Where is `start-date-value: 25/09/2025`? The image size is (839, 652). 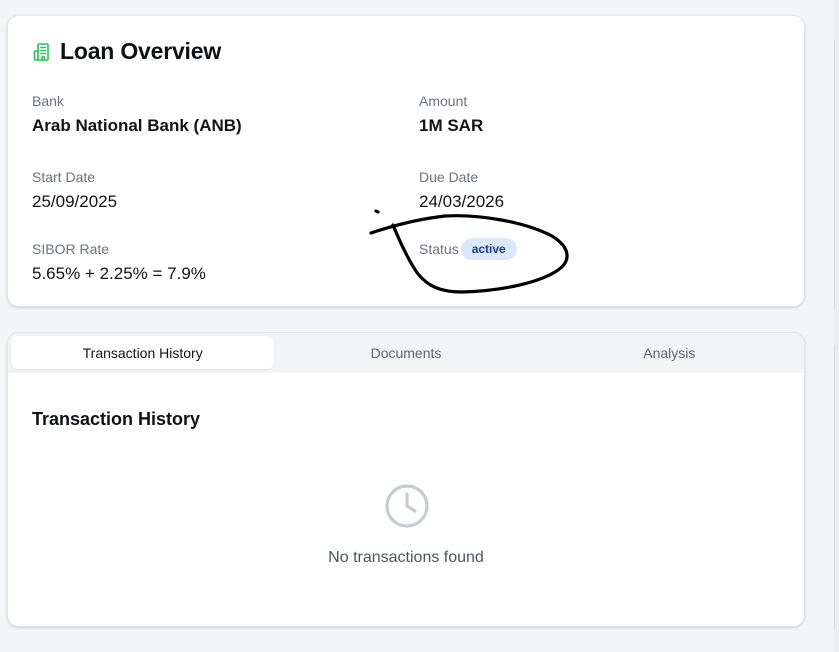 start-date-value: 25/09/2025 is located at coordinates (75, 201).